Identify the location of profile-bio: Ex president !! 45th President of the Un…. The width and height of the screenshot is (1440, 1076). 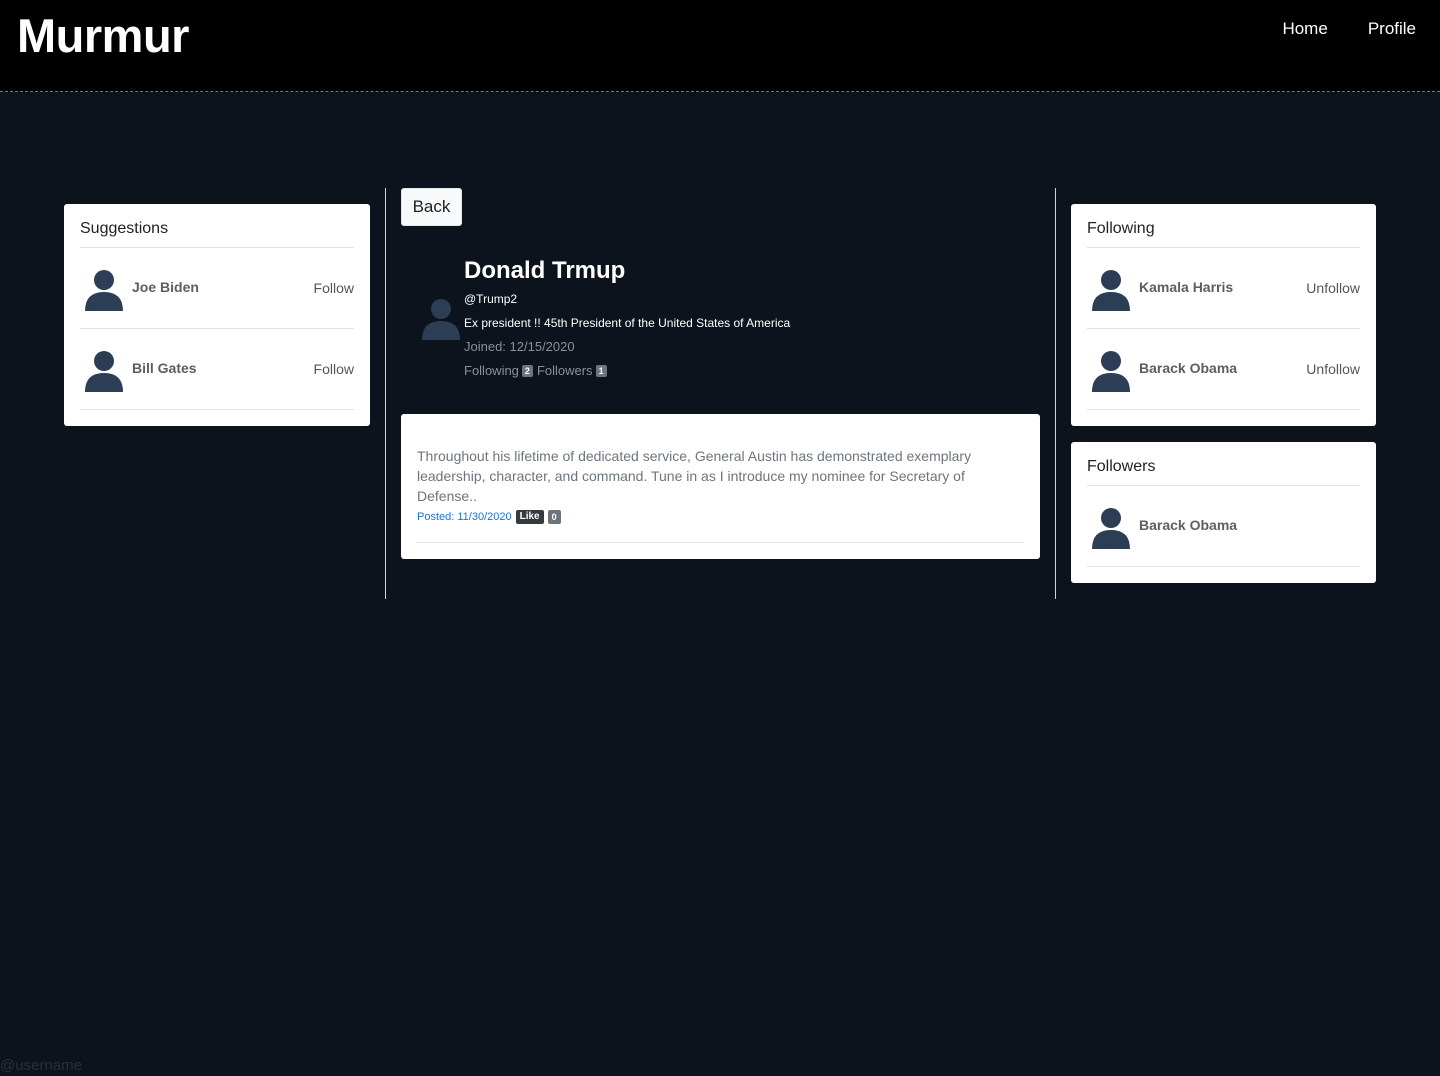
(627, 323).